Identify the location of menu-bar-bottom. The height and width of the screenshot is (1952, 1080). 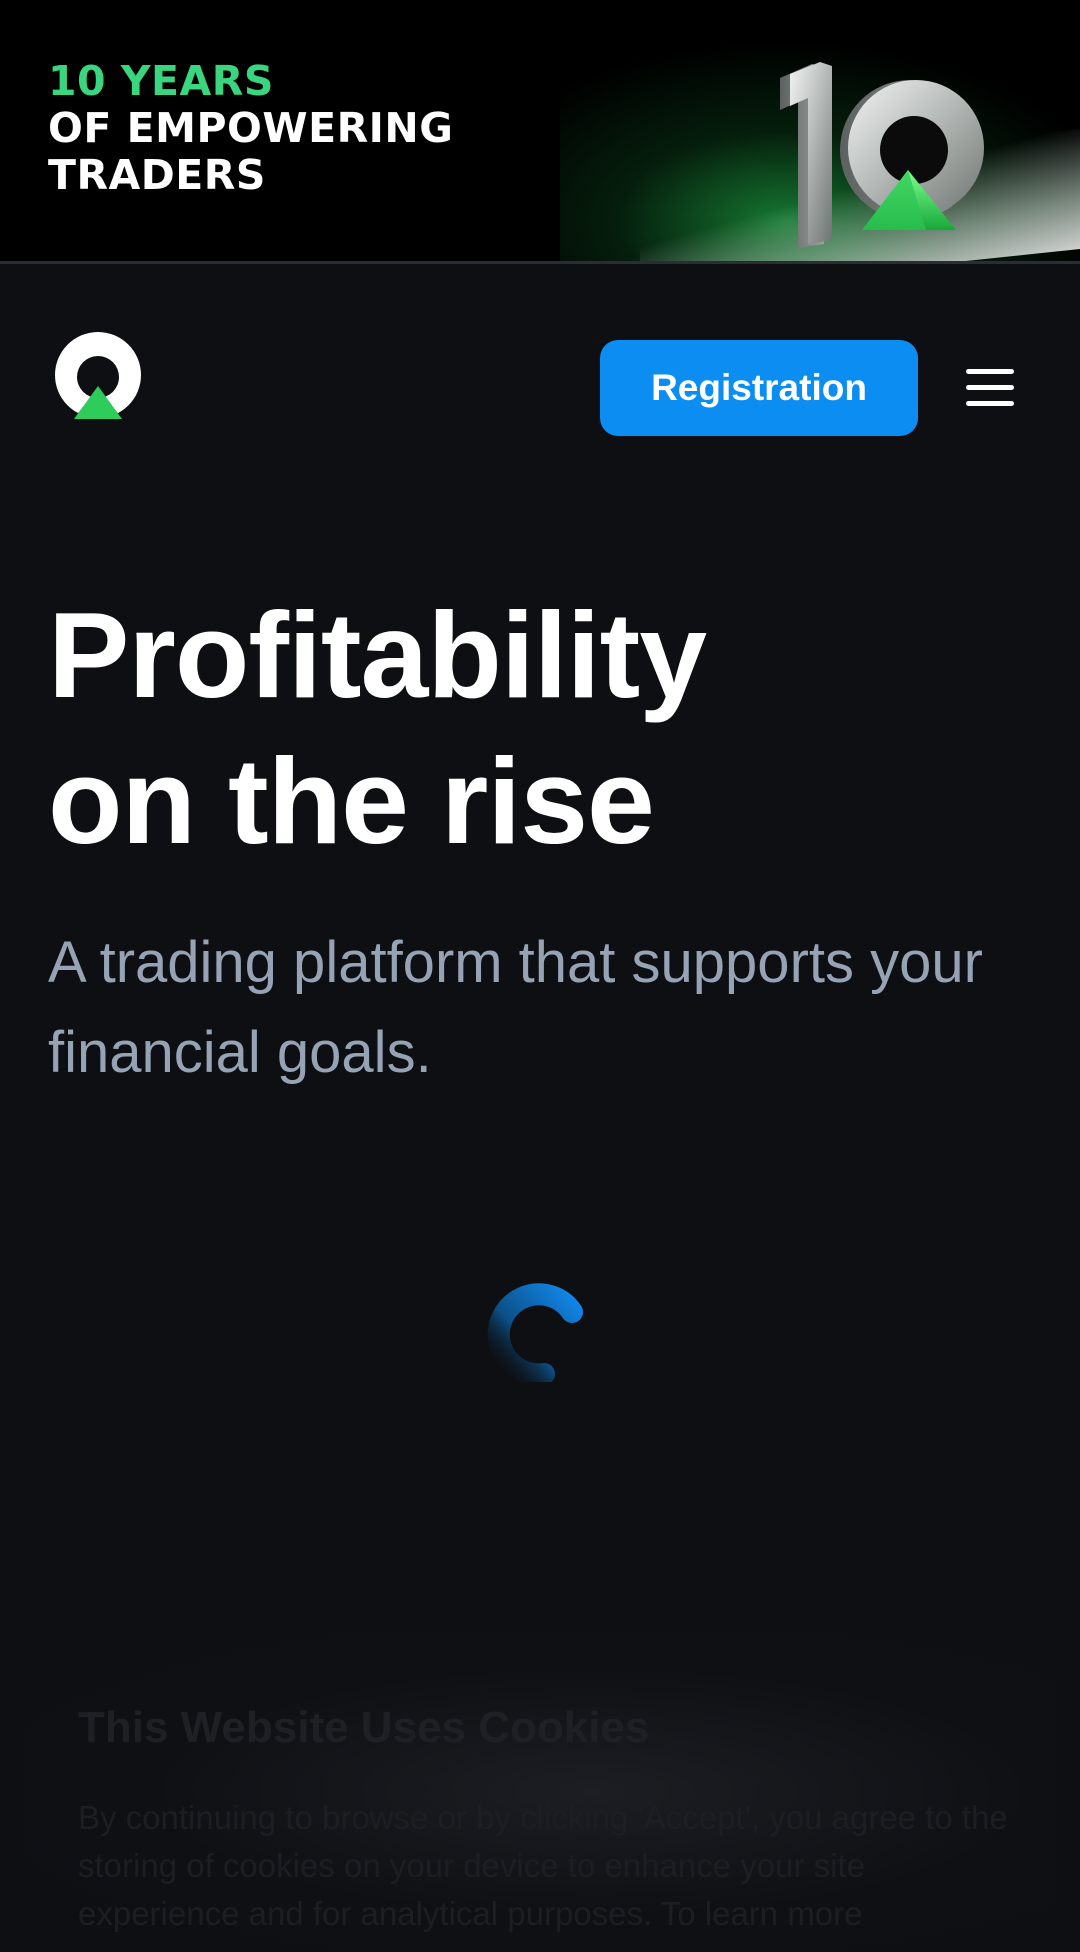
(990, 403).